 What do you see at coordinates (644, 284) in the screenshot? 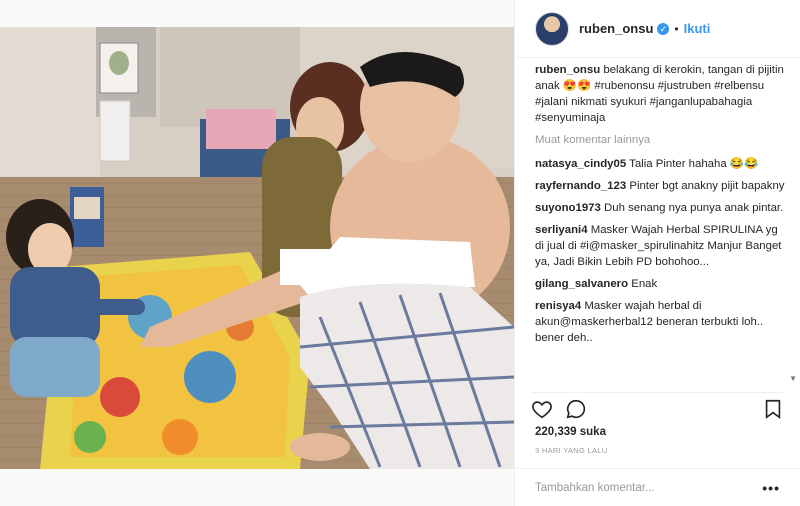
I see `comment-text: Enak` at bounding box center [644, 284].